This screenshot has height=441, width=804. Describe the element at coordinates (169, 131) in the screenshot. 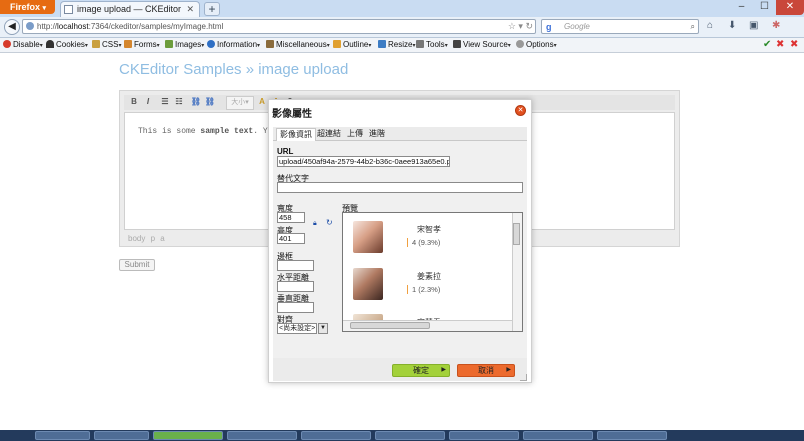

I see `editor-text-before: This is some` at that location.